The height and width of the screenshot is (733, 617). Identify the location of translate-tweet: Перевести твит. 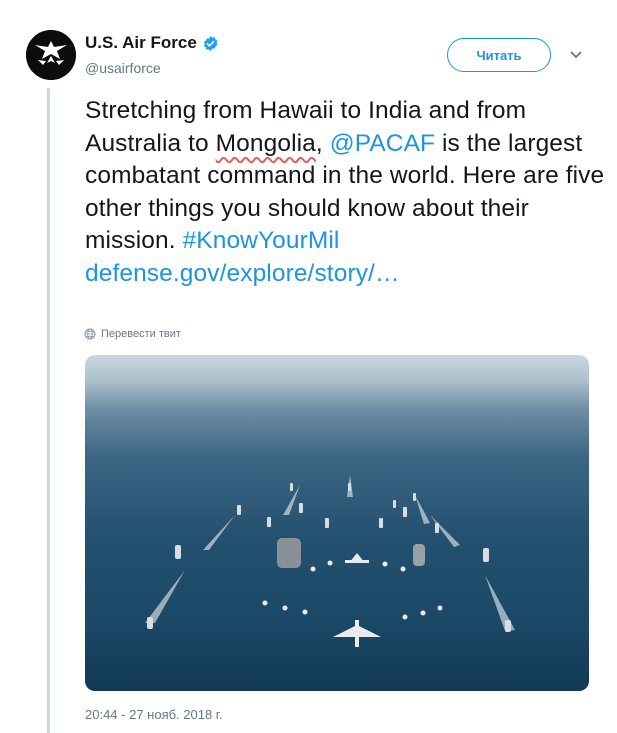
(132, 334).